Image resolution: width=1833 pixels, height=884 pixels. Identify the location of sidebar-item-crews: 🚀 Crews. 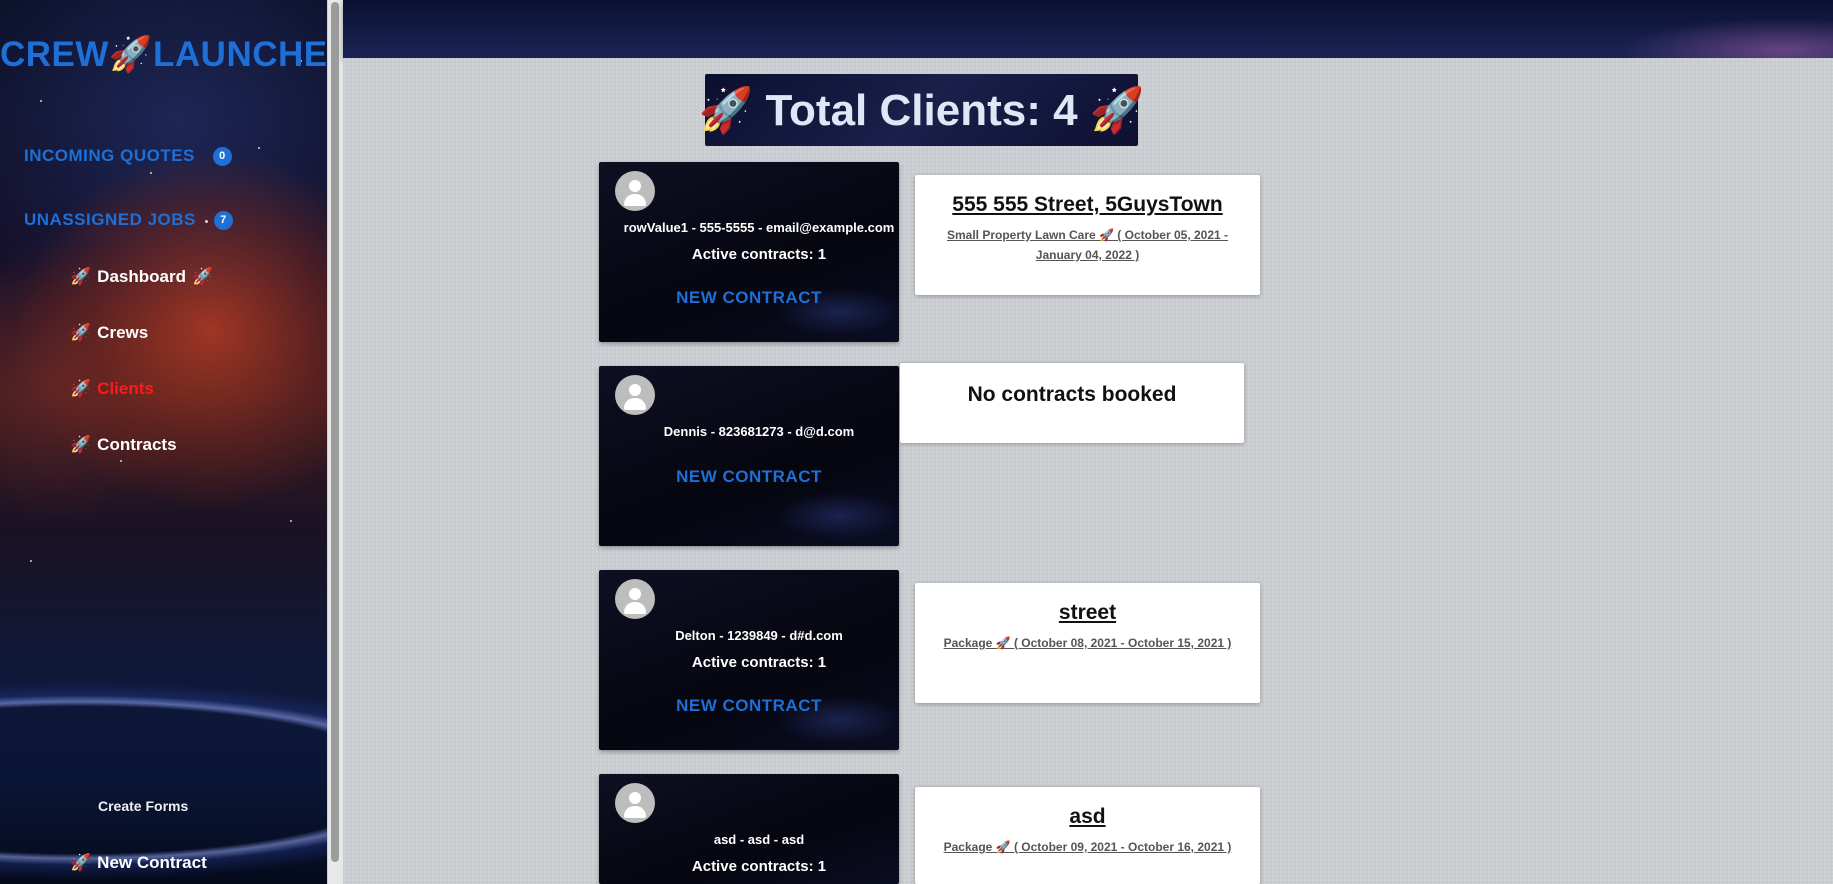
(109, 333).